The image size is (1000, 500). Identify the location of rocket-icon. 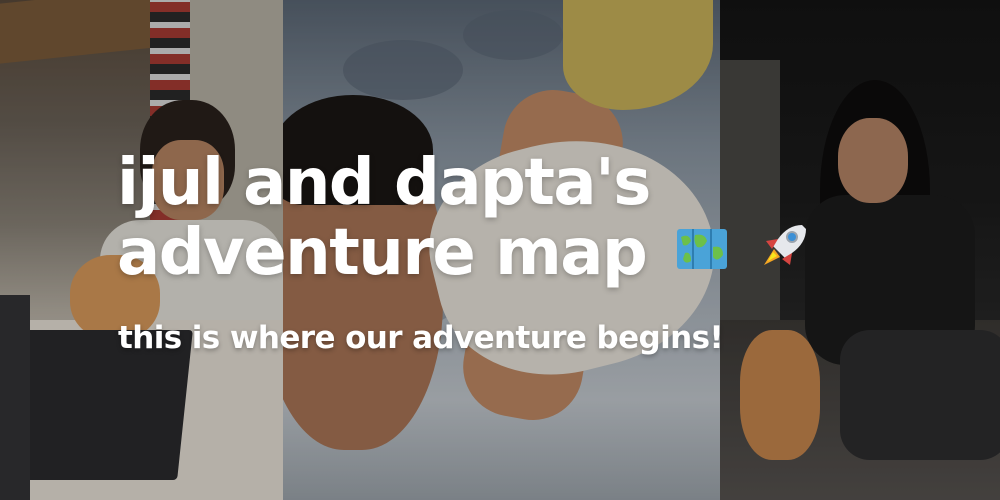
(785, 256).